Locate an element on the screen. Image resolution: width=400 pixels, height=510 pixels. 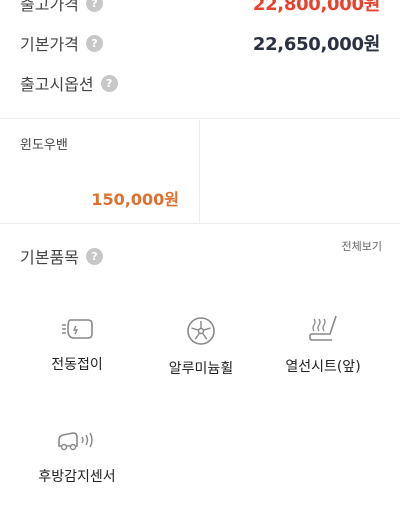
release-price-row: 출고가격 ? 22,800,000원 is located at coordinates (200, 9).